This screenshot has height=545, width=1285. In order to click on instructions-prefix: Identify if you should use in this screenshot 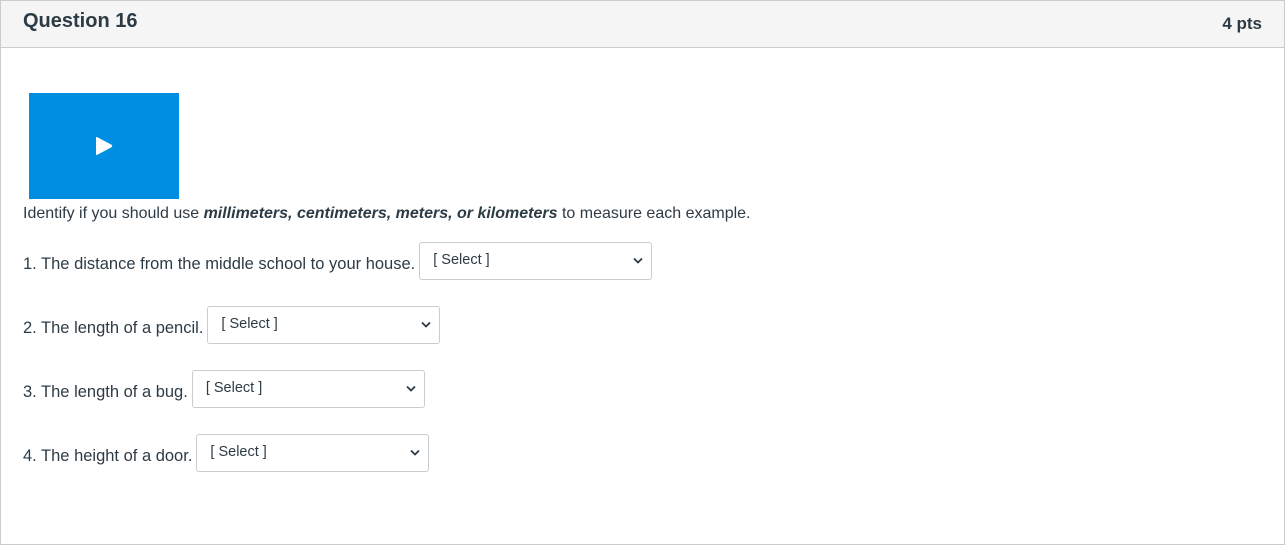, I will do `click(113, 213)`.